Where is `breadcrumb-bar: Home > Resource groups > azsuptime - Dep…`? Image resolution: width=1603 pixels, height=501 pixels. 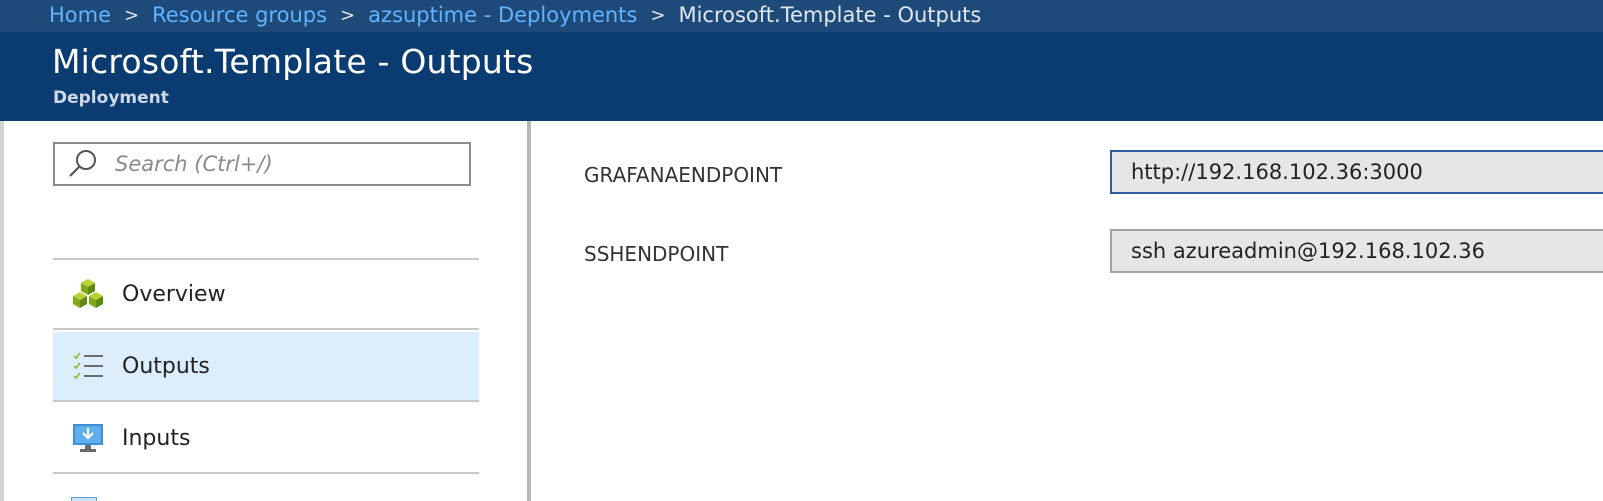 breadcrumb-bar: Home > Resource groups > azsuptime - Dep… is located at coordinates (801, 16).